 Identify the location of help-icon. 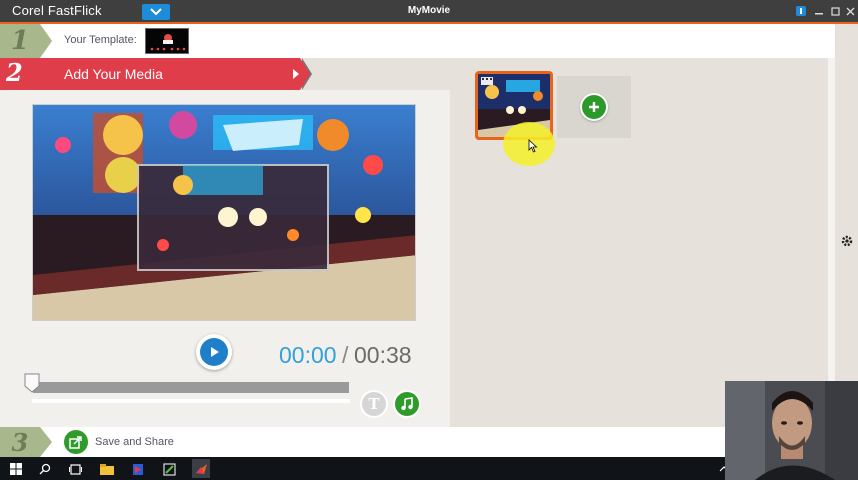
(801, 11).